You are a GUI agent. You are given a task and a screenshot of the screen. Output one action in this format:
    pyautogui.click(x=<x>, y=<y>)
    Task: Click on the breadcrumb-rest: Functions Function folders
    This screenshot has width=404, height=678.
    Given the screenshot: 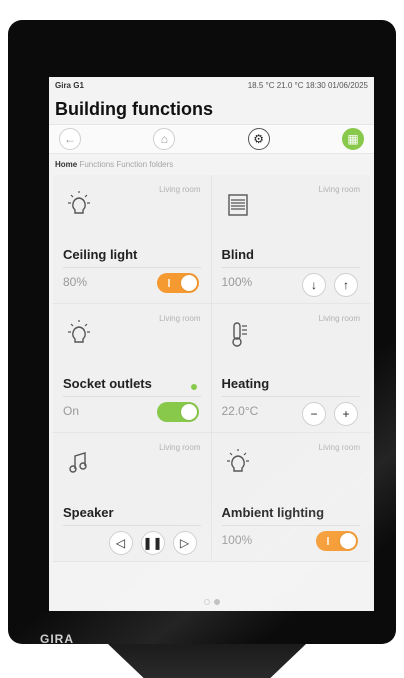 What is the action you would take?
    pyautogui.click(x=126, y=164)
    